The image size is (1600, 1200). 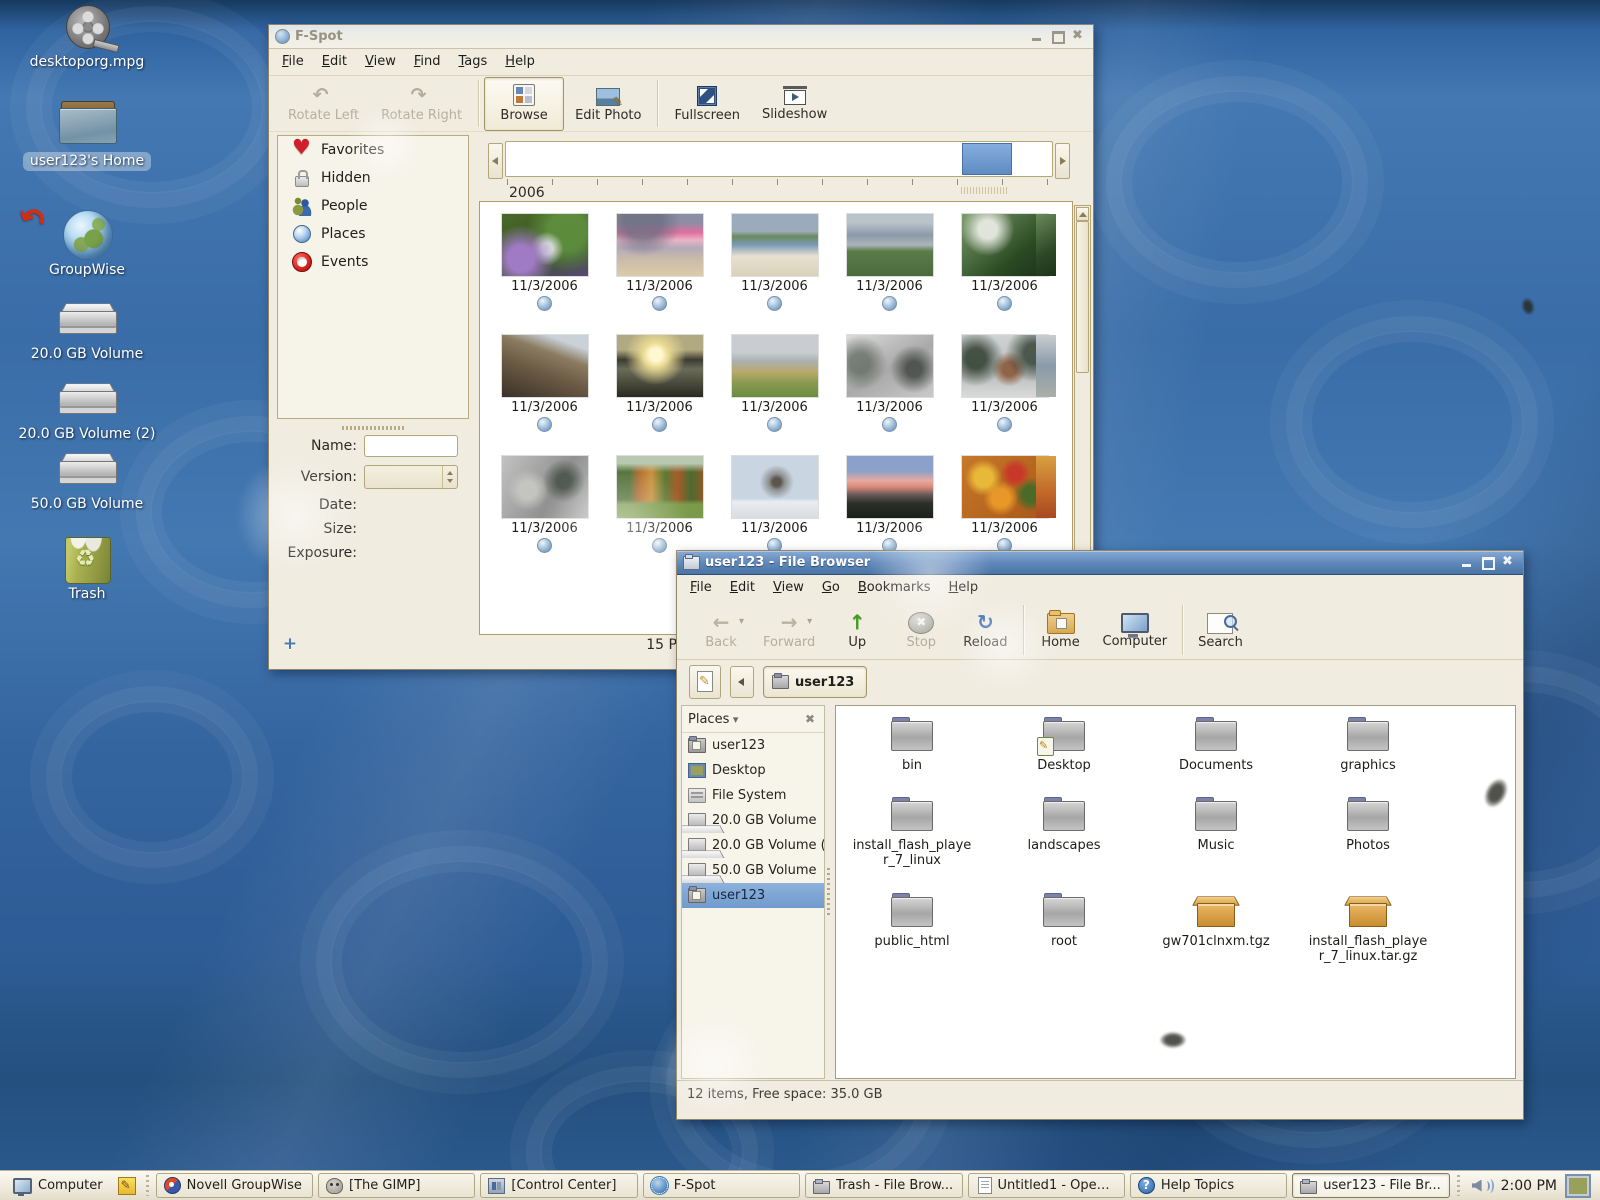 I want to click on toolbar-button: Forward, so click(x=789, y=630).